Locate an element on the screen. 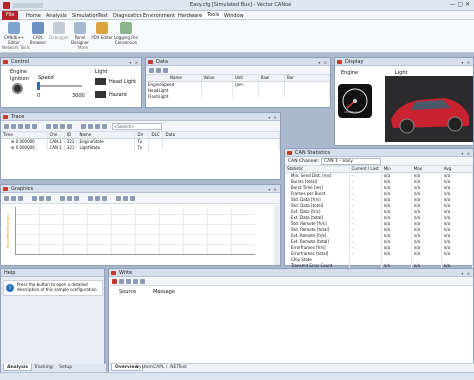 Image resolution: width=474 pixels, height=380 pixels. trace-search-input: <Search> is located at coordinates (137, 126).